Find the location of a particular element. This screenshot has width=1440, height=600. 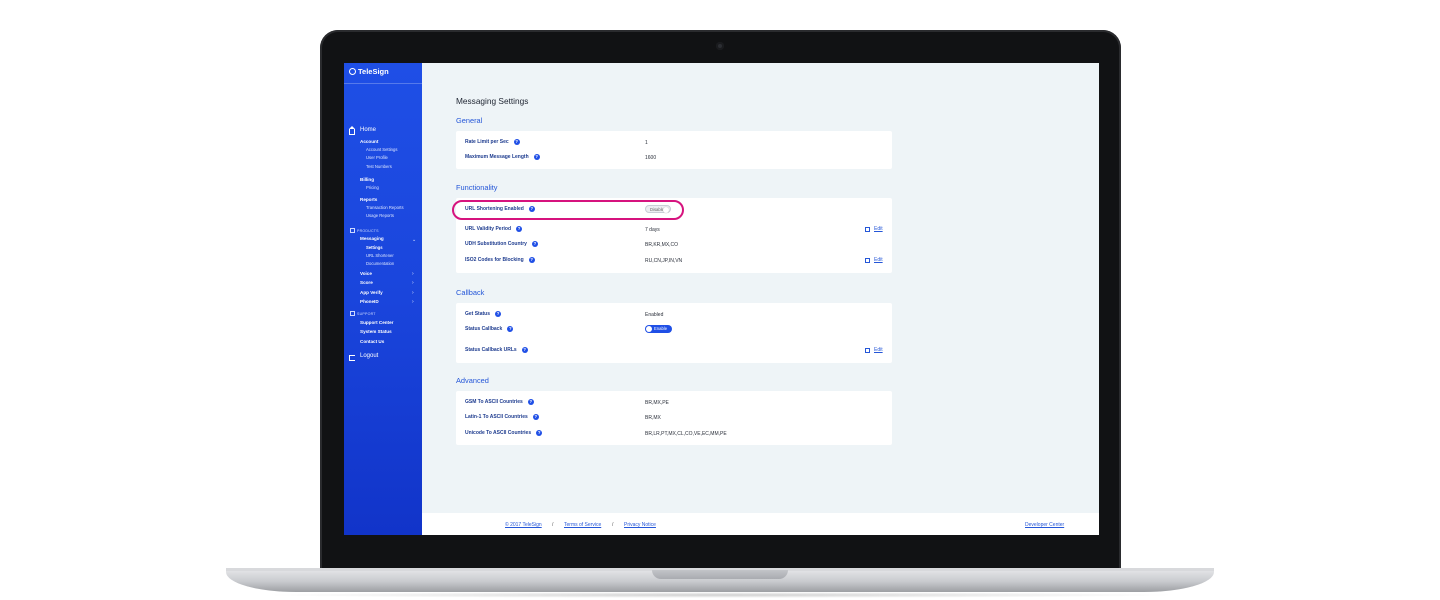

sidebar-item-url-shortener: URL Shortener is located at coordinates (380, 255).